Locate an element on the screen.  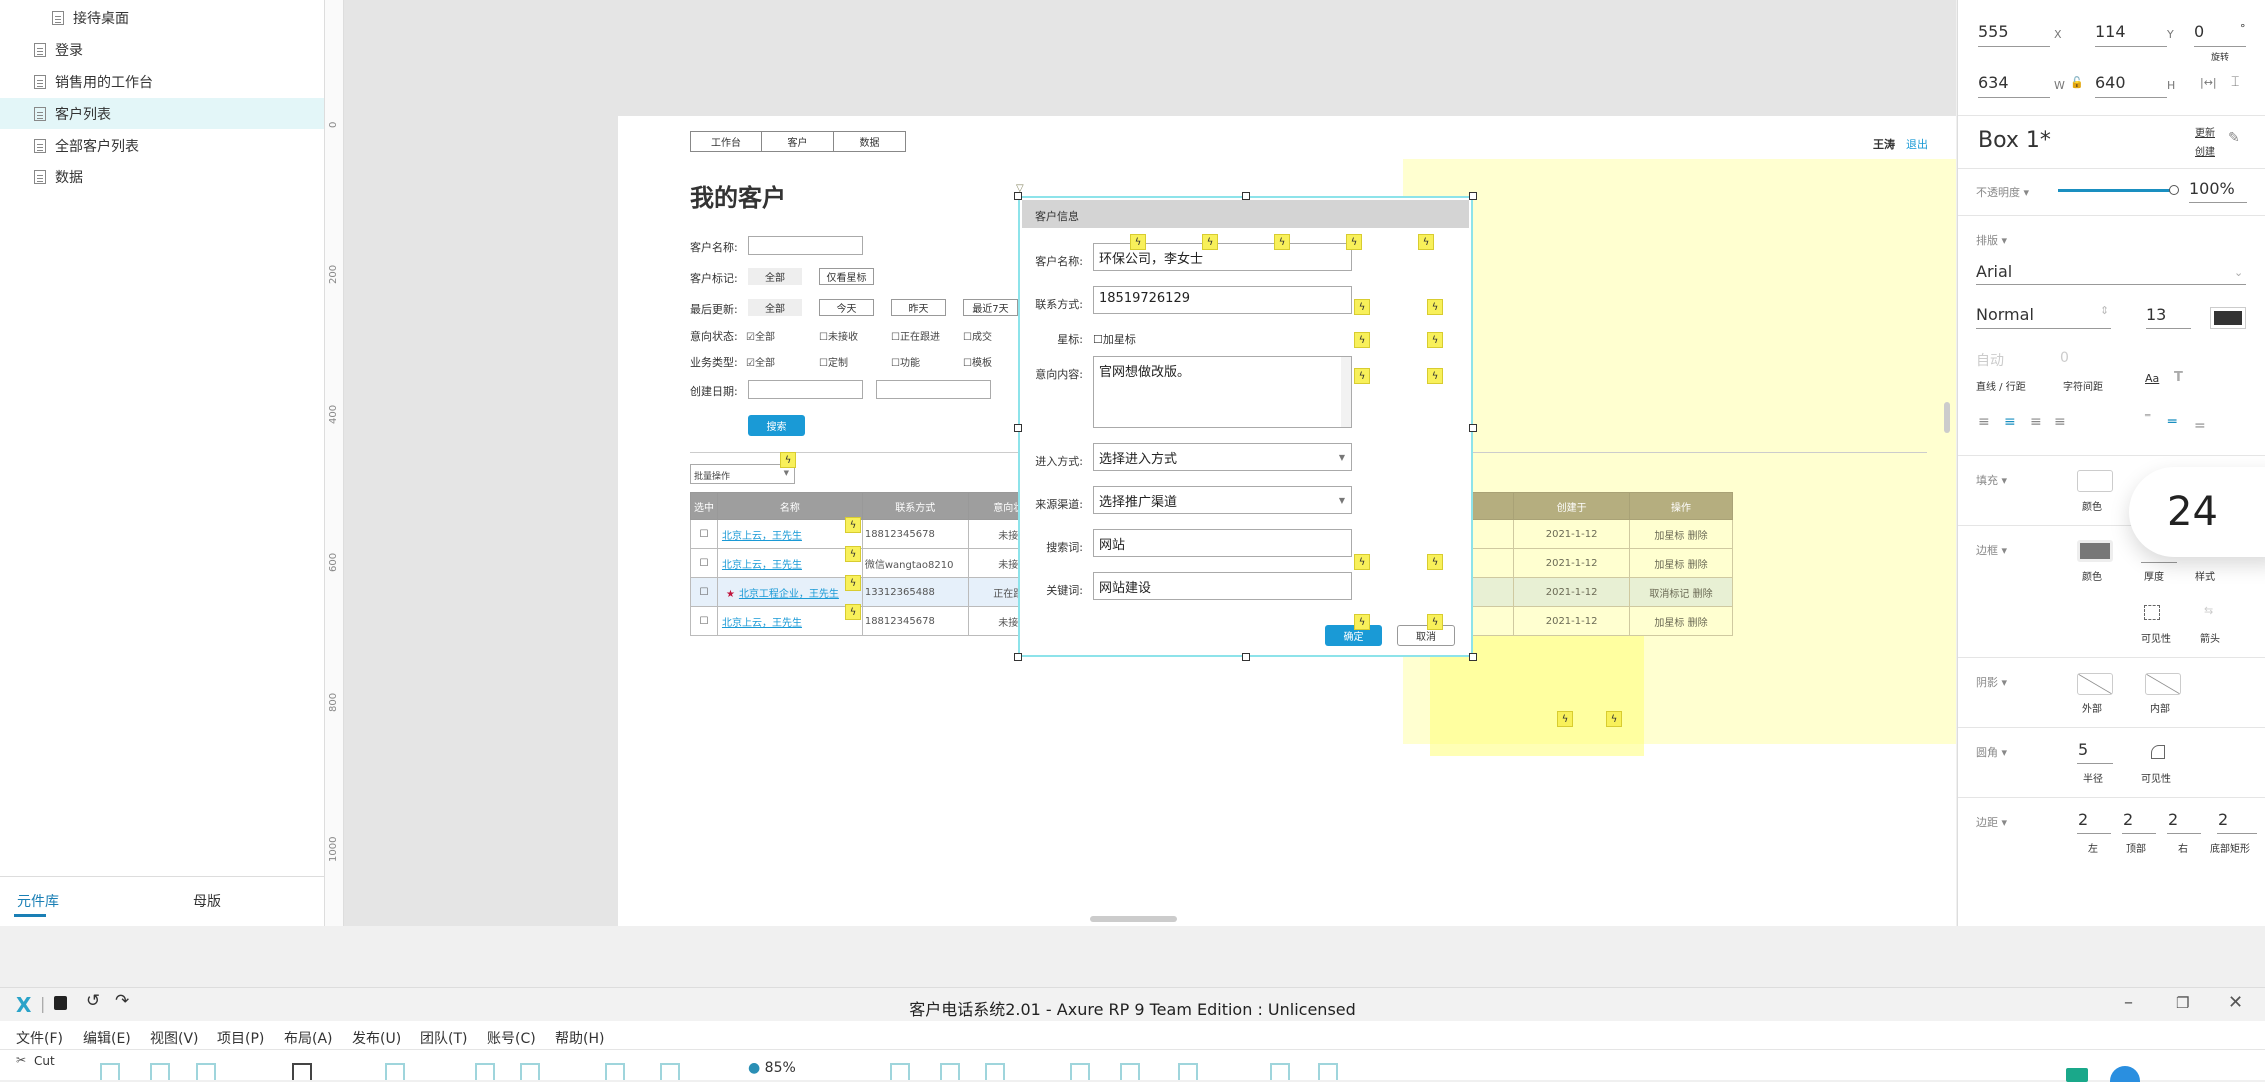
fit-height-icon: ⌶ is located at coordinates (2235, 82).